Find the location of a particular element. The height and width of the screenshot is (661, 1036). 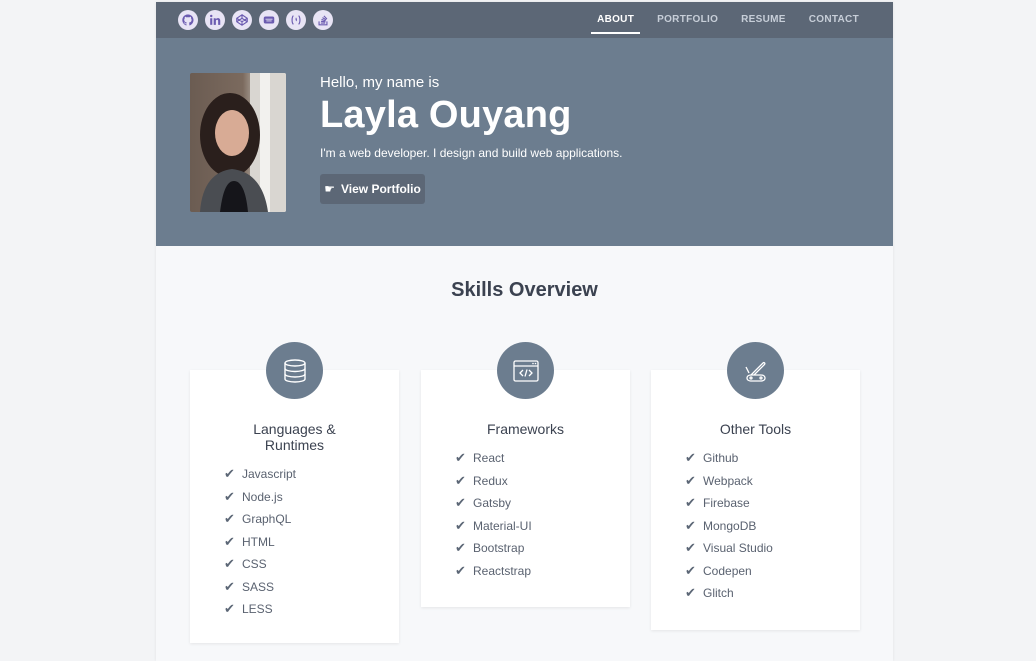

hero-greeting: Hello, my name is is located at coordinates (380, 82).